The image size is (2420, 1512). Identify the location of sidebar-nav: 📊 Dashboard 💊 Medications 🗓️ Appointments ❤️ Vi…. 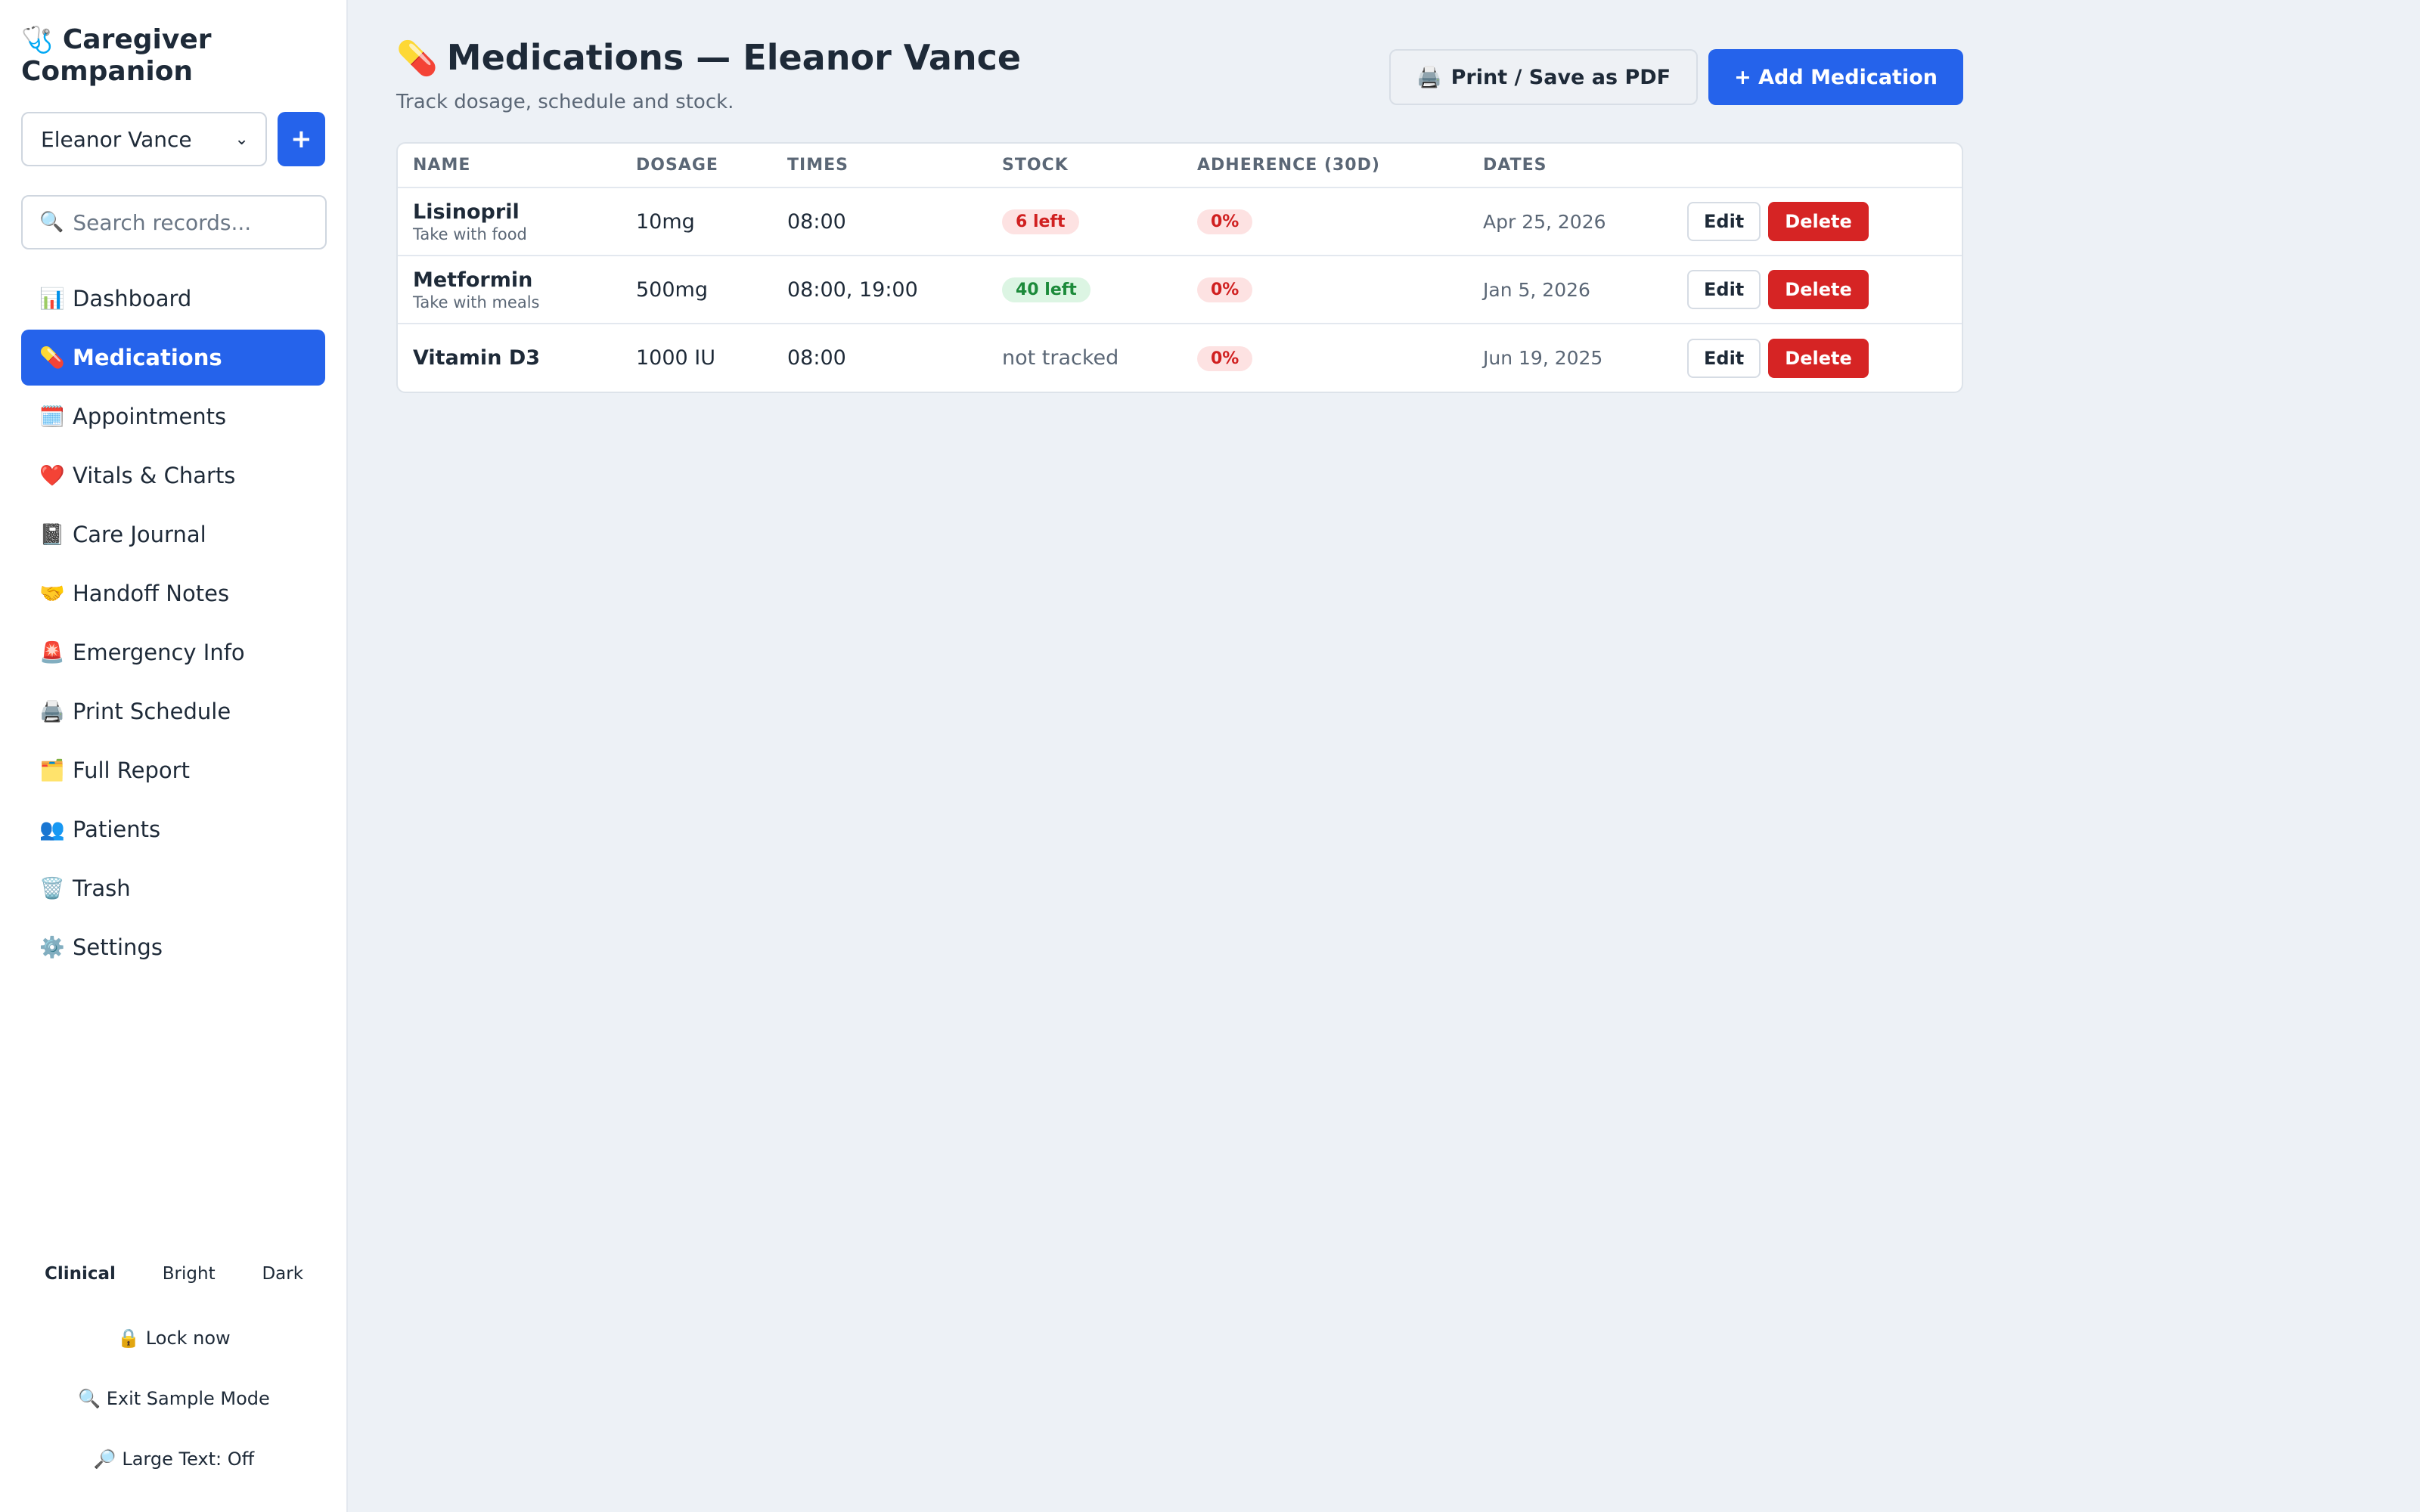
(173, 623).